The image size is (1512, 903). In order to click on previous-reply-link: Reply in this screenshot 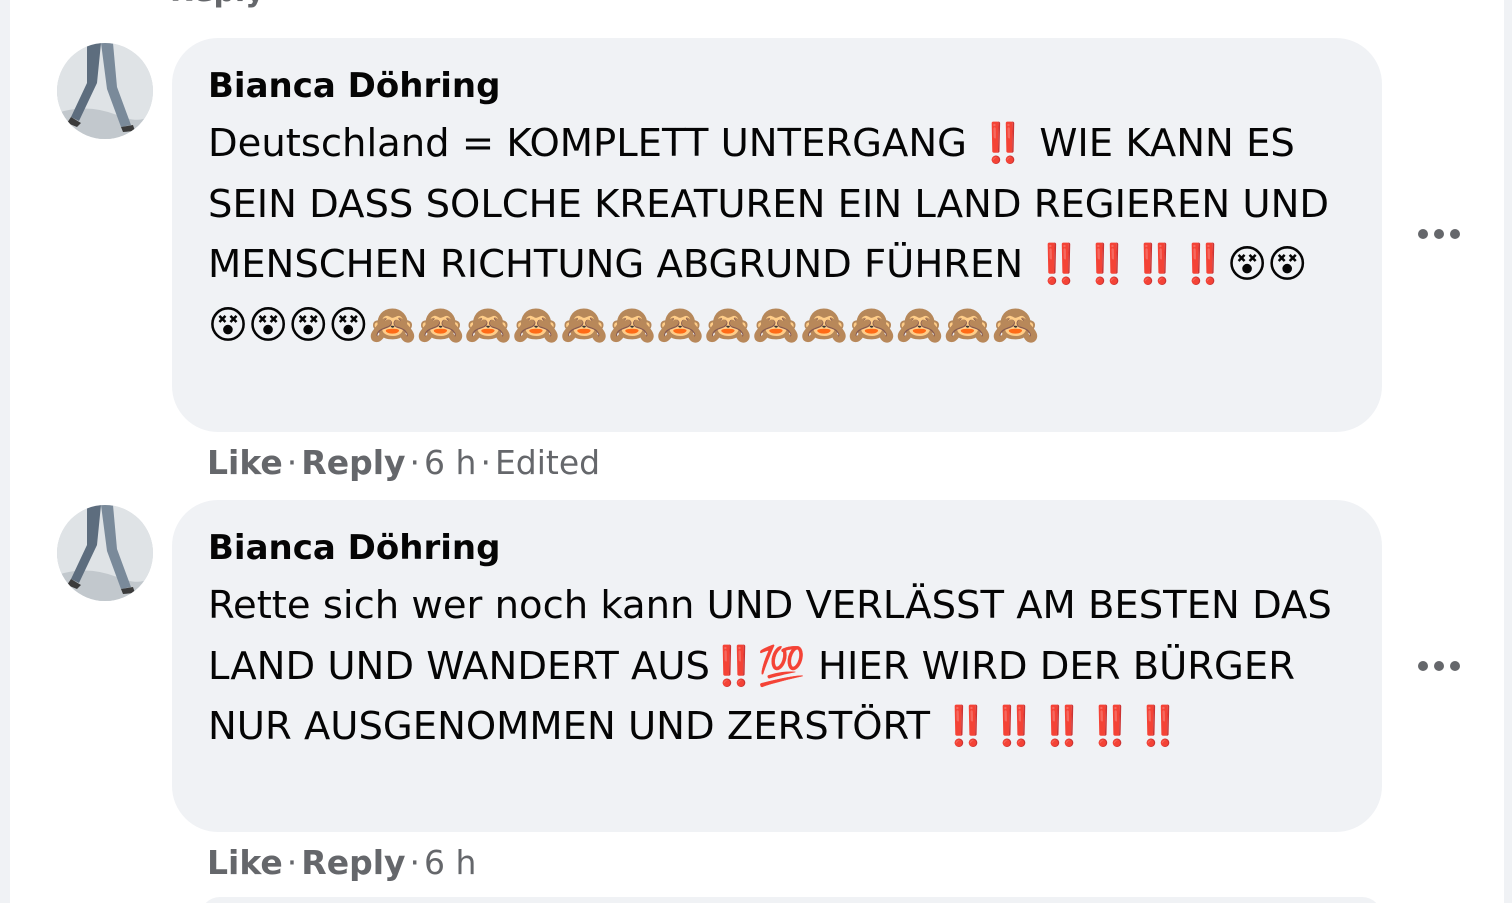, I will do `click(217, 4)`.